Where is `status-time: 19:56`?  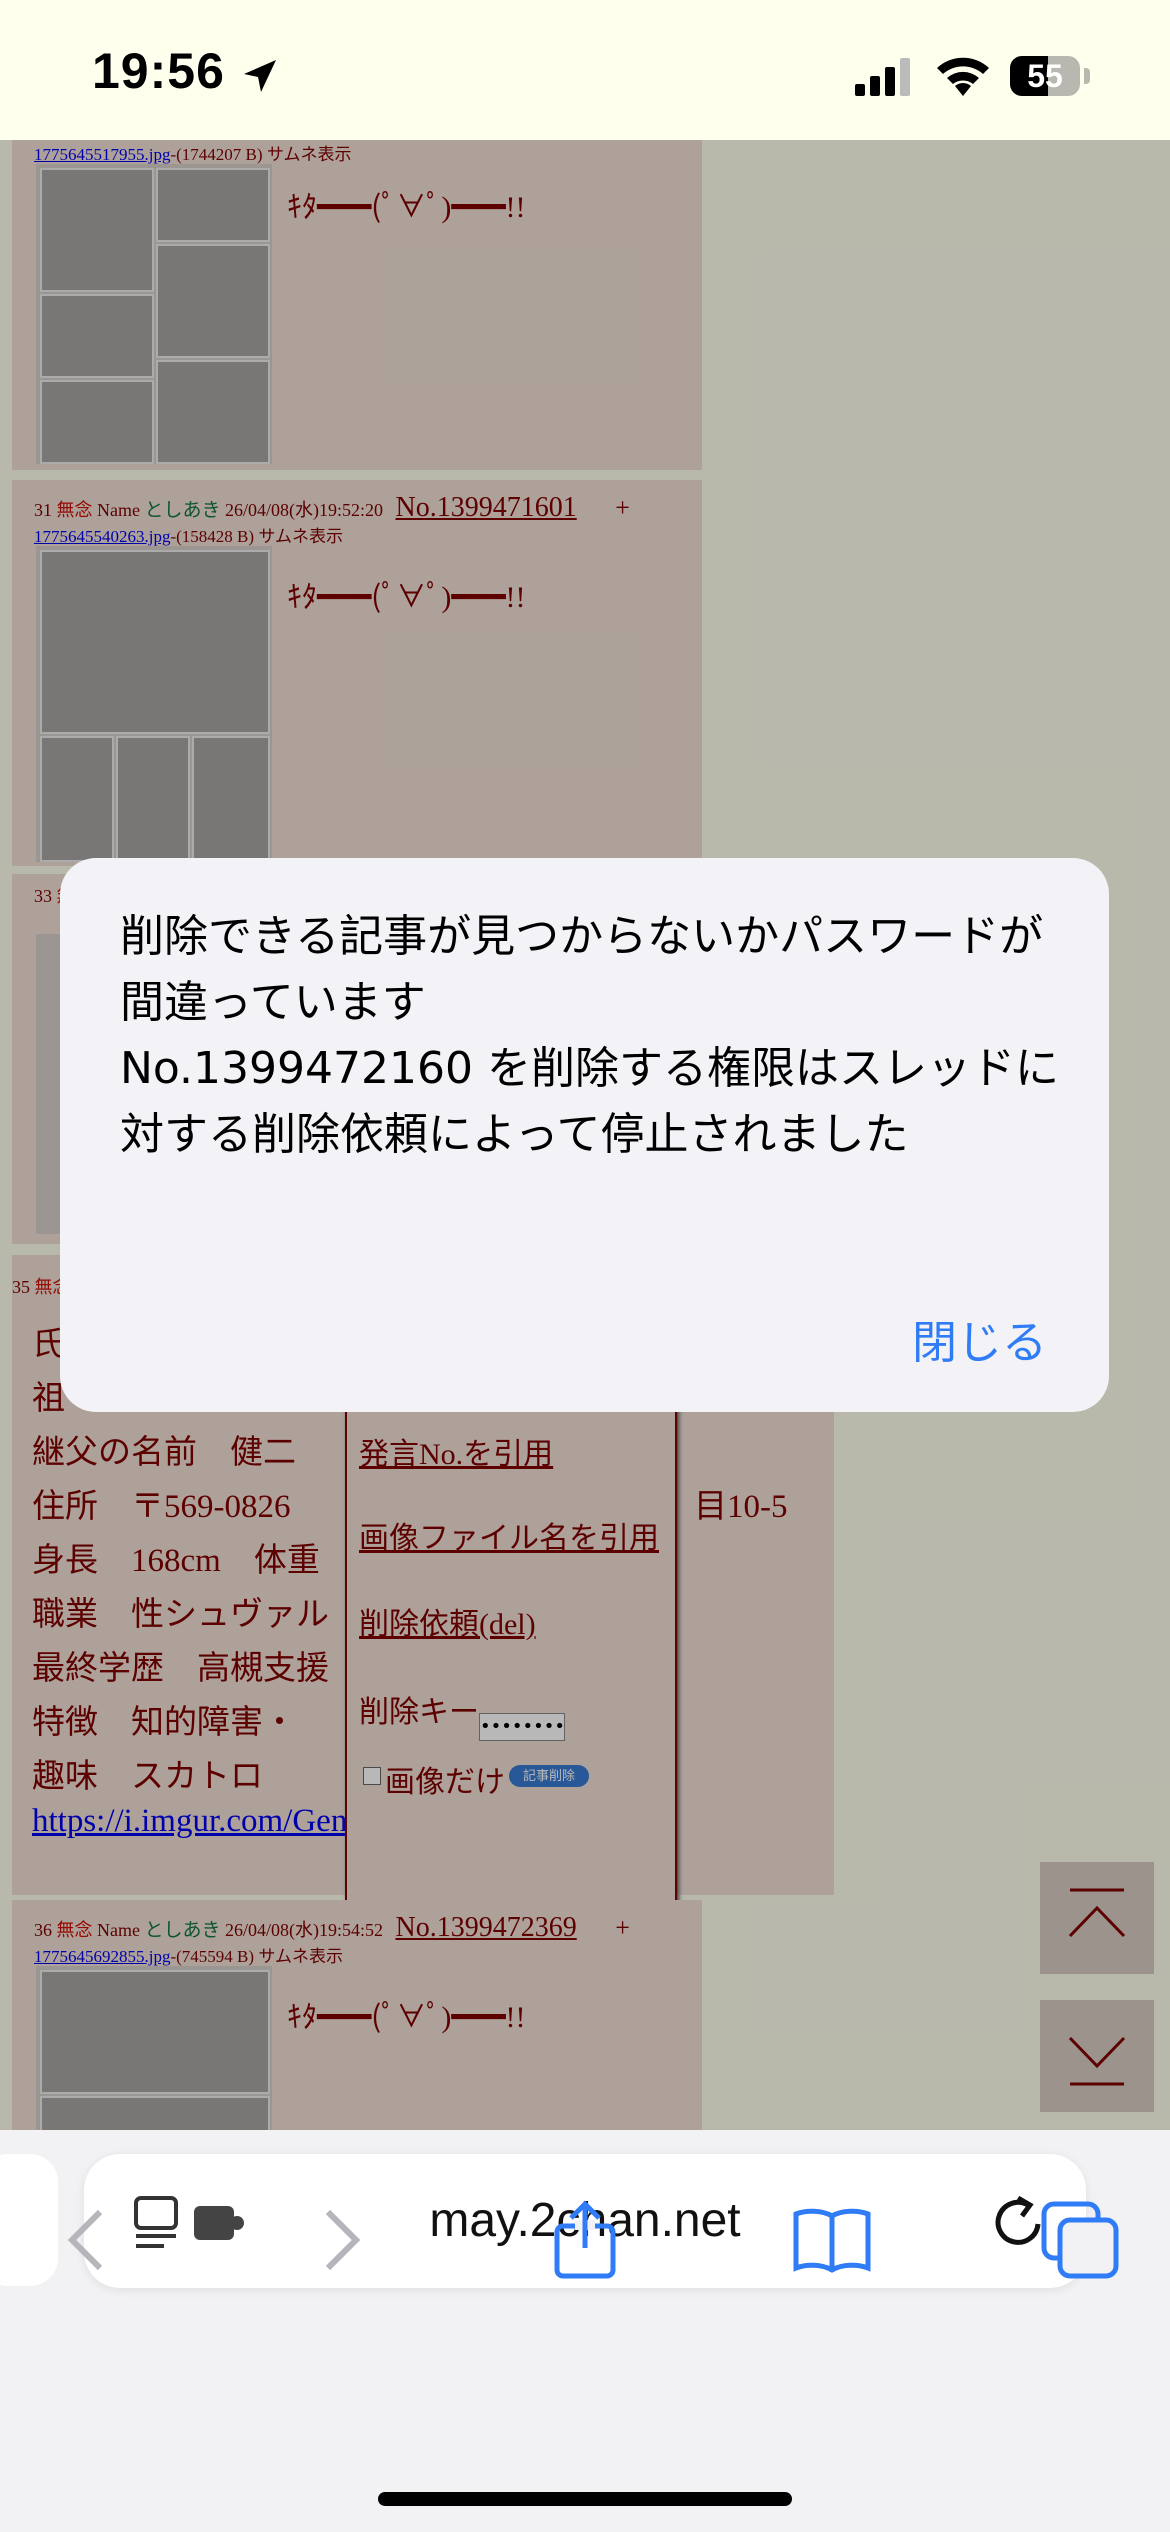 status-time: 19:56 is located at coordinates (158, 71).